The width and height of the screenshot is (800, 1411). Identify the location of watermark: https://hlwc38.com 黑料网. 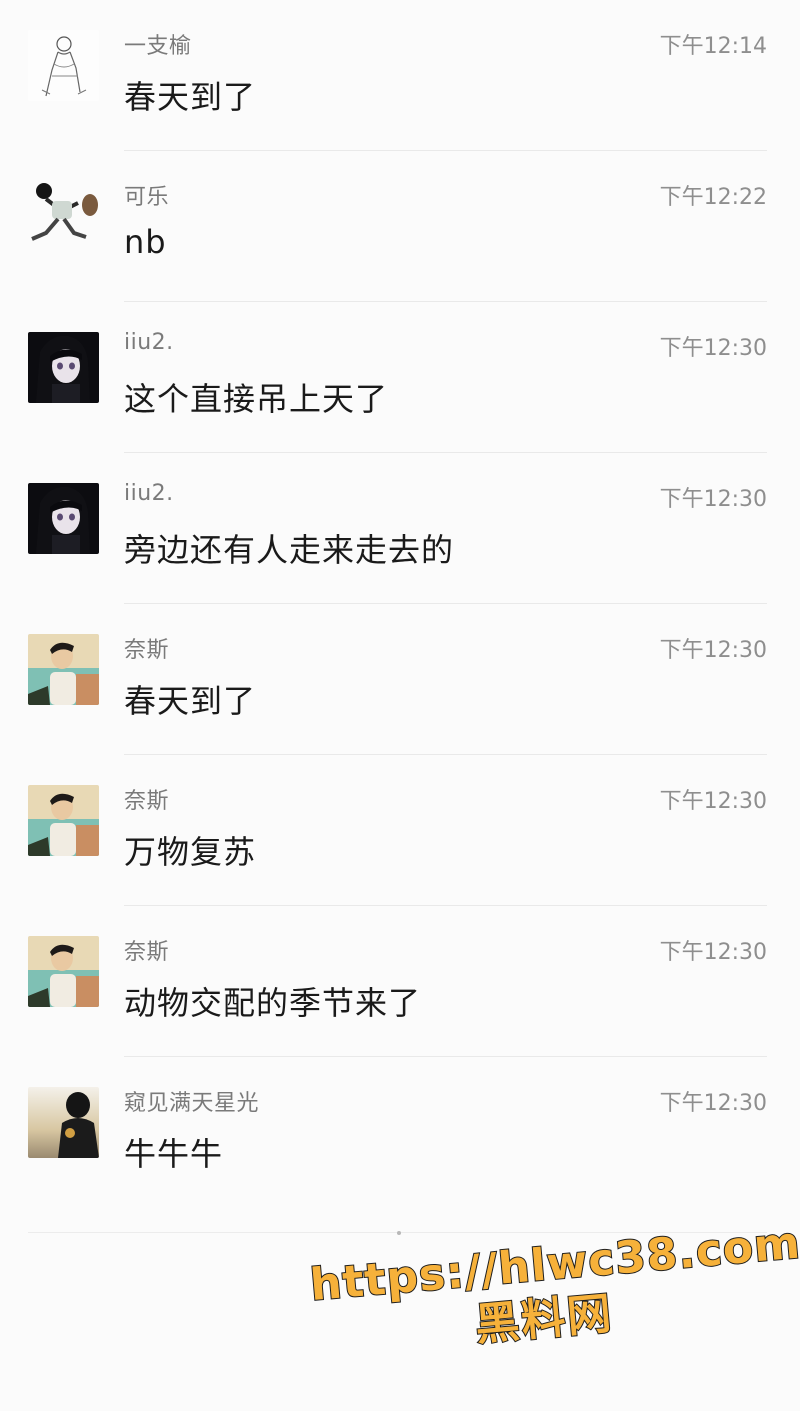
(553, 1313).